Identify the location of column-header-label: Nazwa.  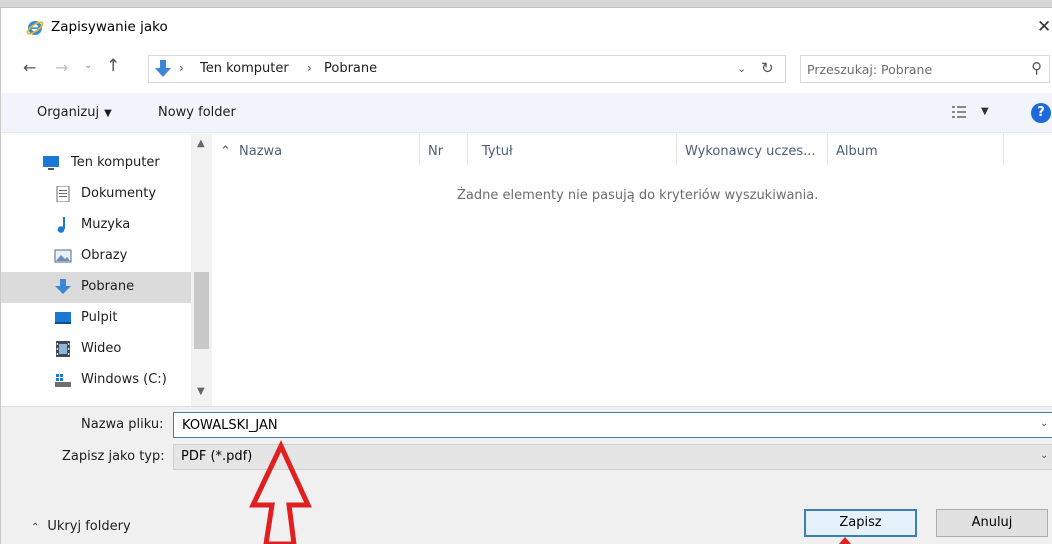
(261, 151).